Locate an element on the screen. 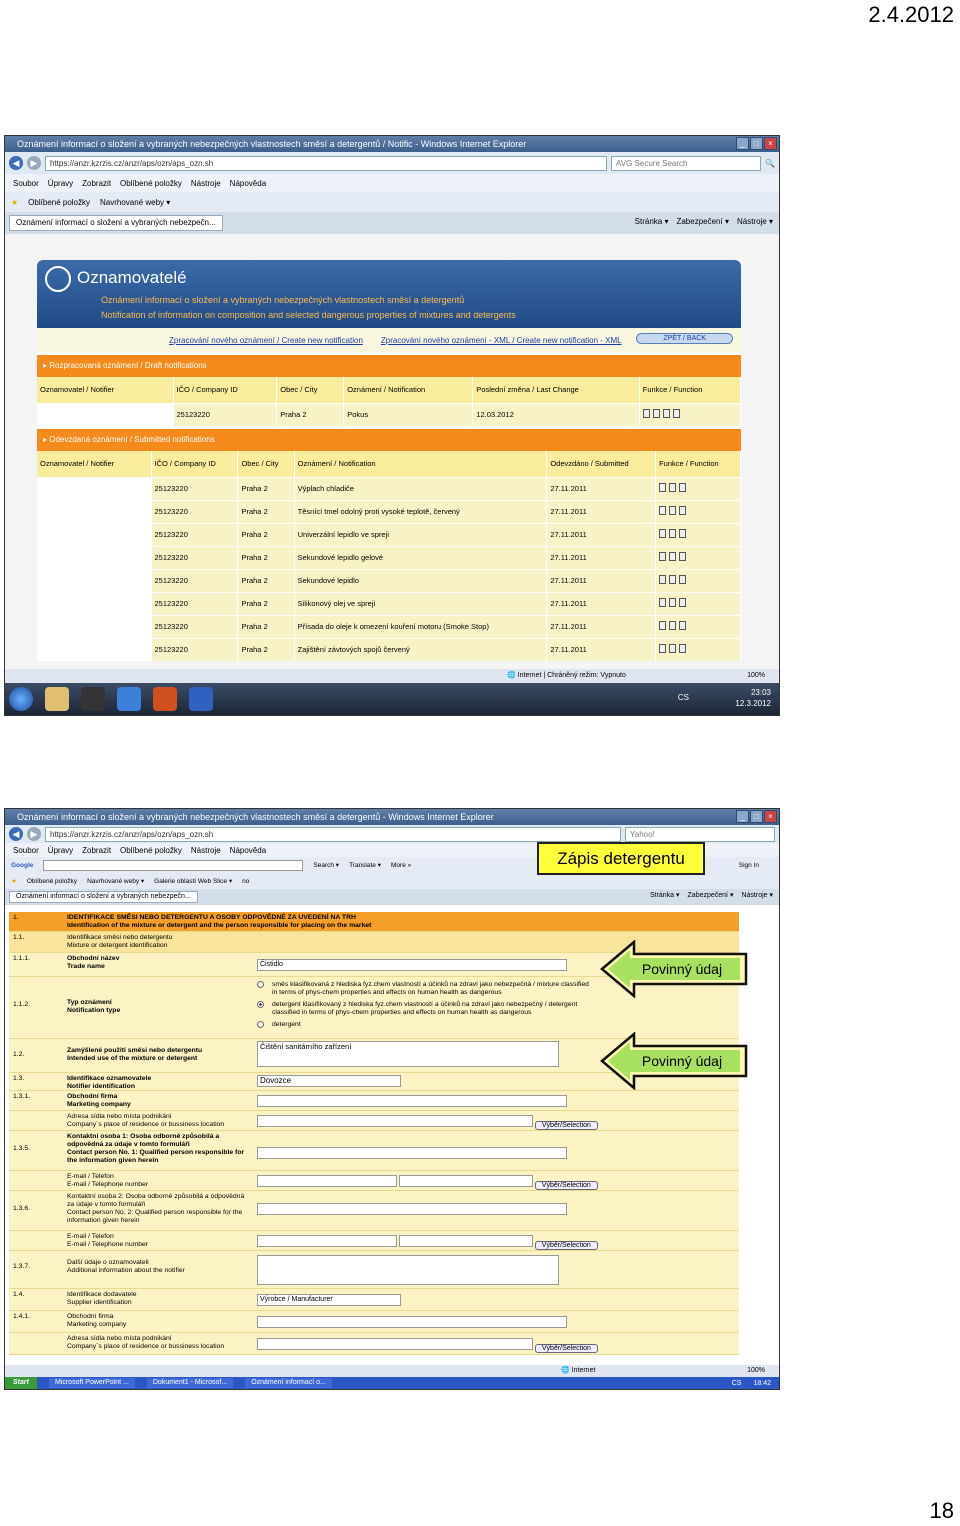 This screenshot has height=1526, width=960. google-search-button: Search ▾ is located at coordinates (326, 865).